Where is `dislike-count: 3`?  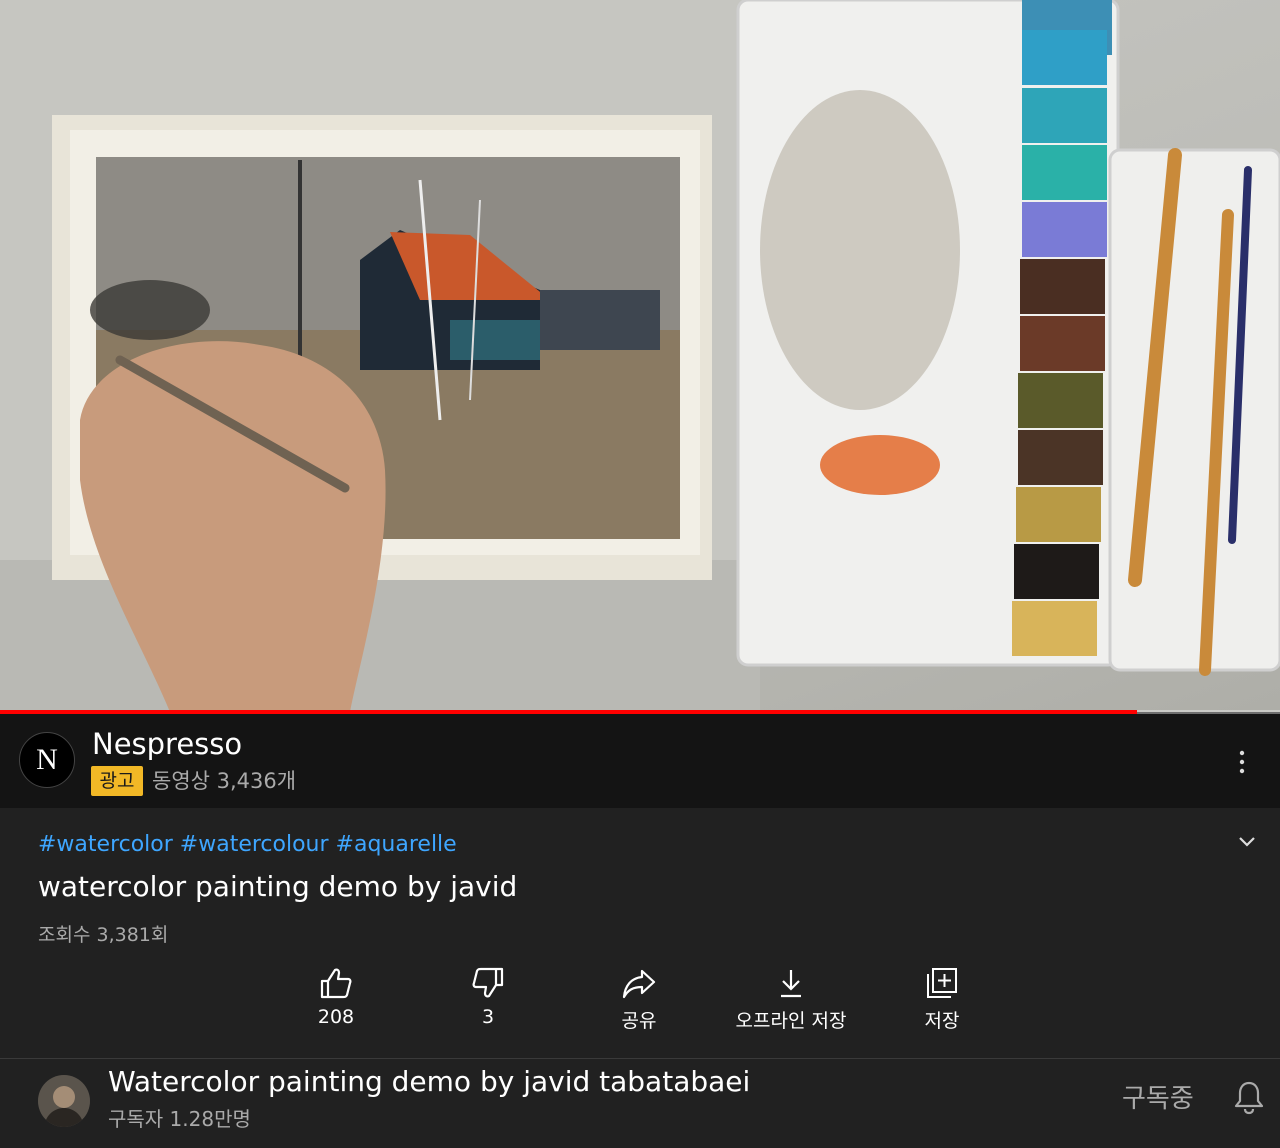 dislike-count: 3 is located at coordinates (488, 1017).